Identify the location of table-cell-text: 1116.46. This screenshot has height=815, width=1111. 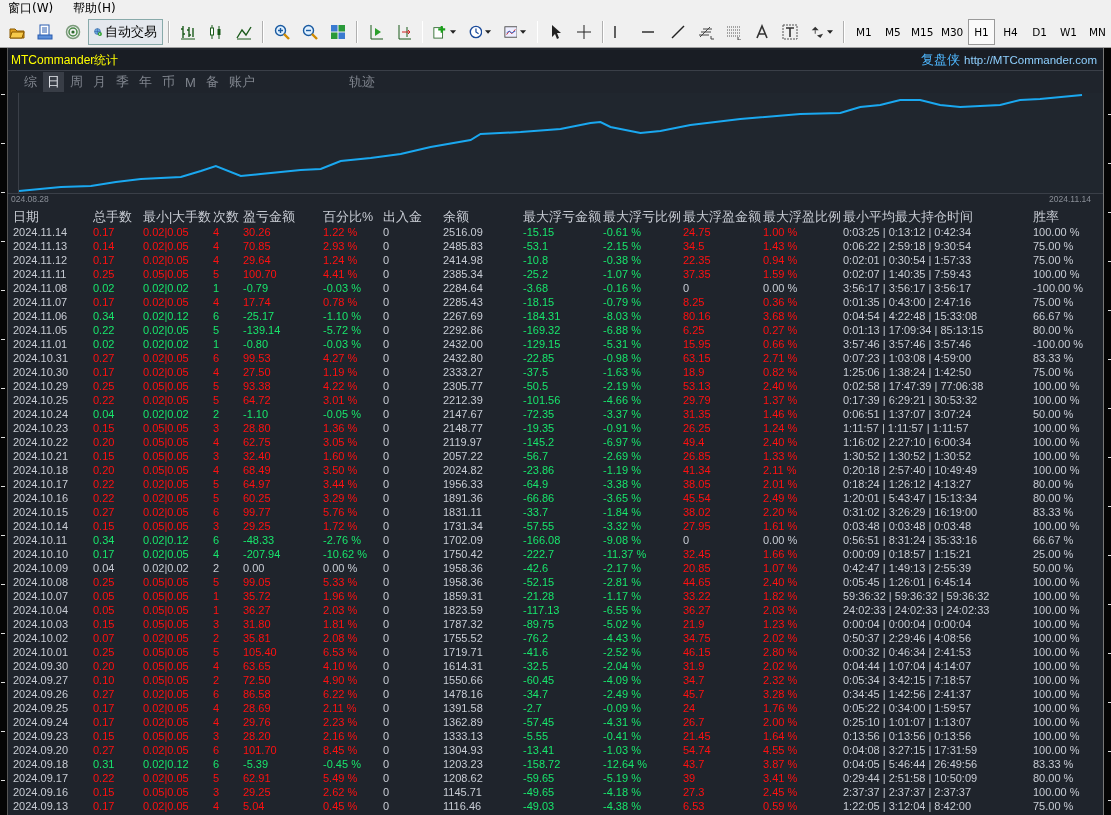
(463, 806).